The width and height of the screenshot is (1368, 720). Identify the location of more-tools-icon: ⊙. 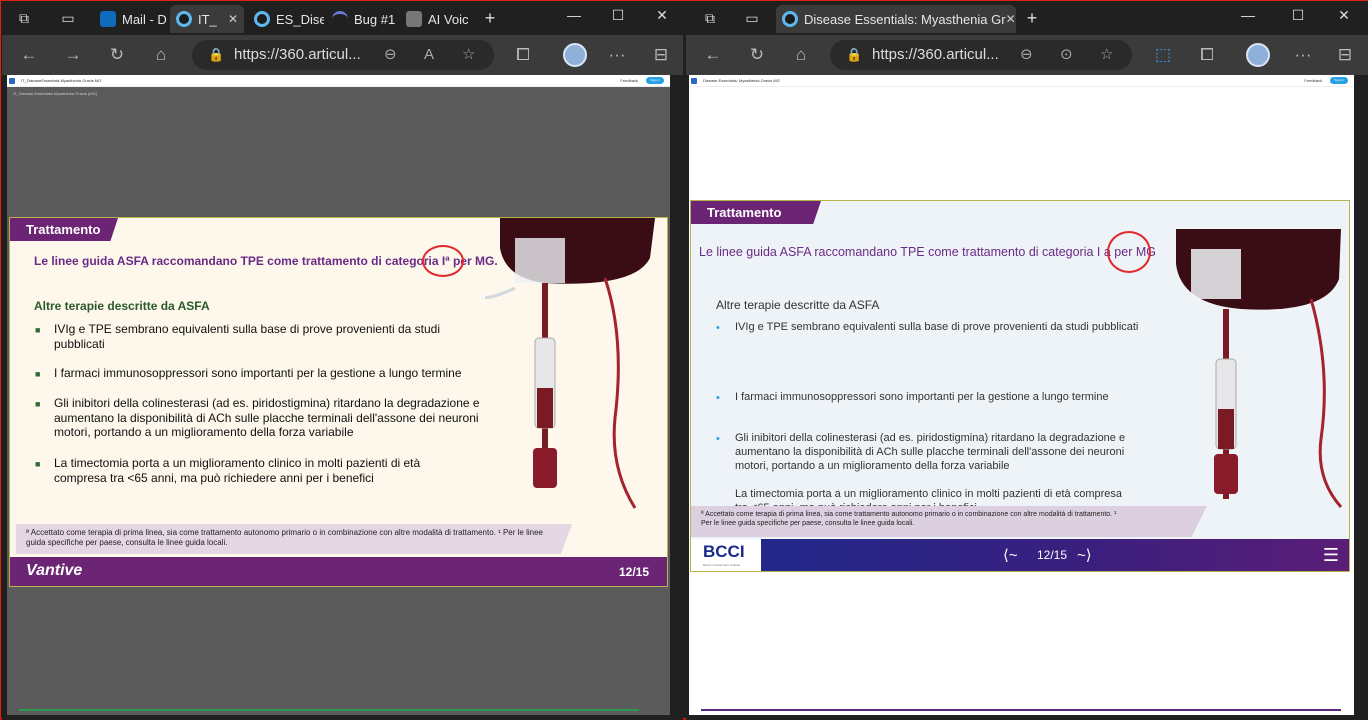
(1066, 55).